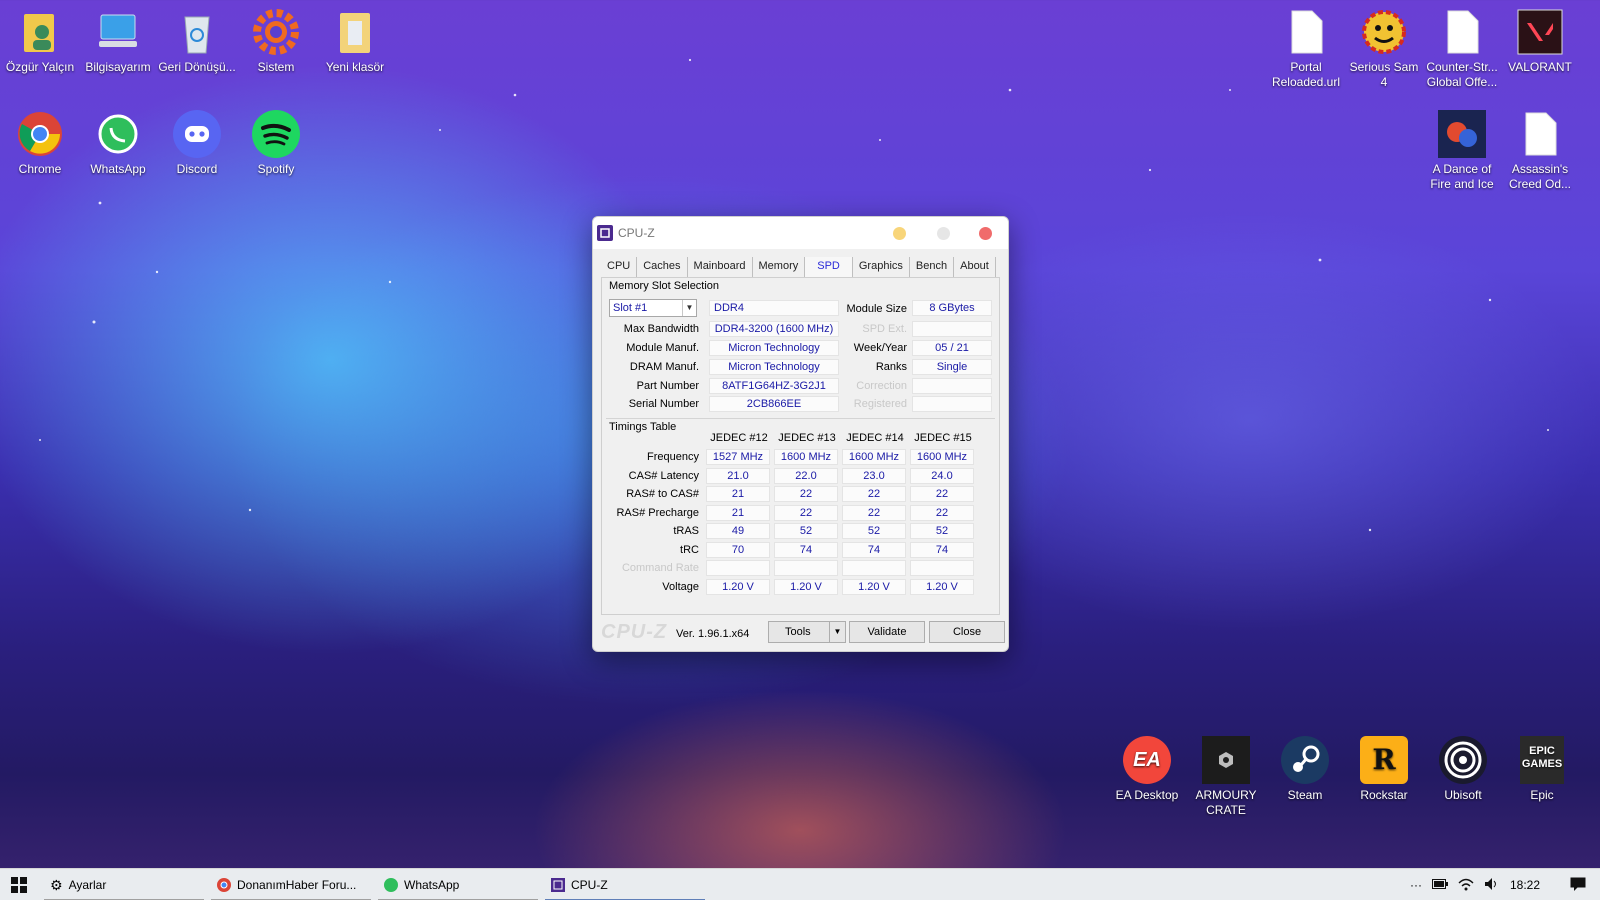  I want to click on valorant-icon, so click(1540, 32).